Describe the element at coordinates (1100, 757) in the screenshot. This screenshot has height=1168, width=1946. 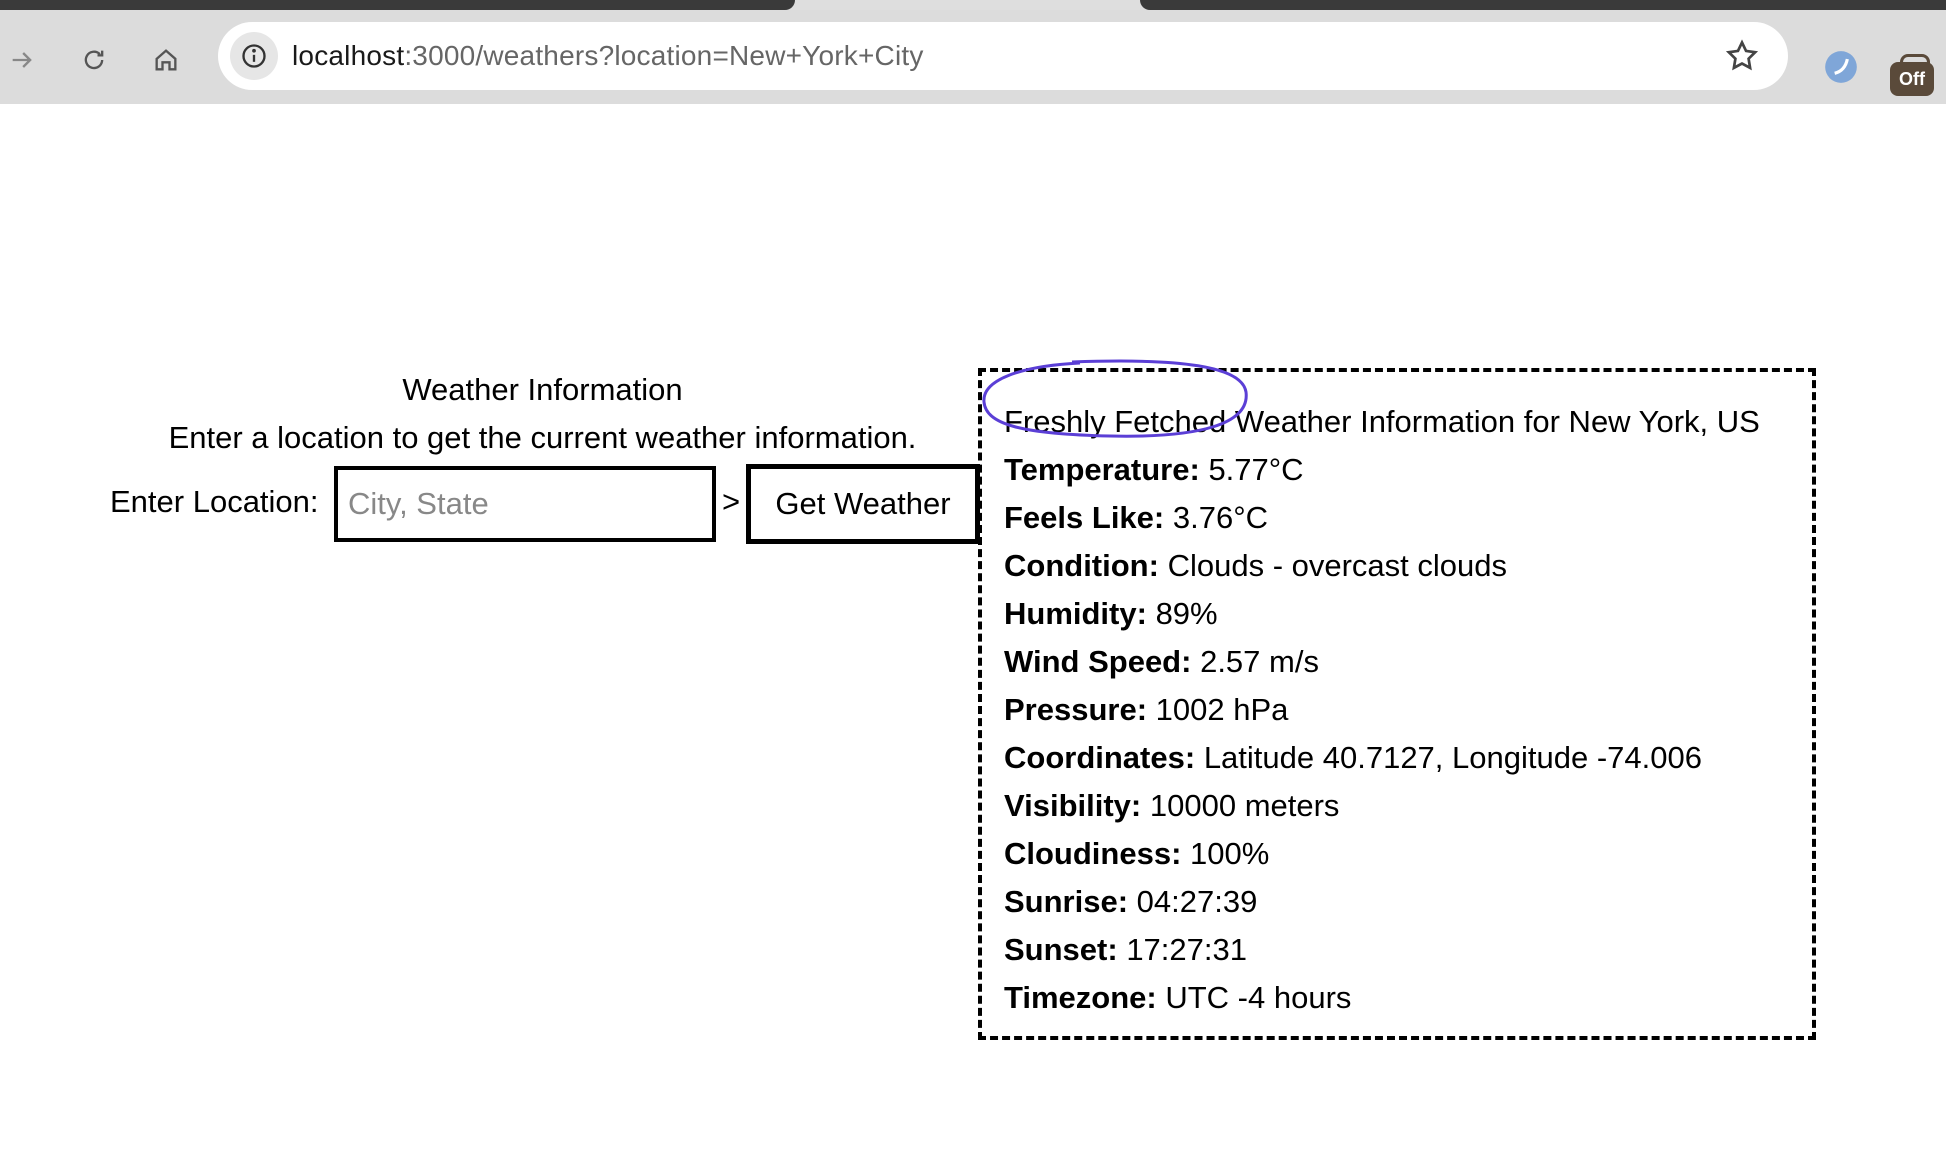
I see `row-label: Coordinates:` at that location.